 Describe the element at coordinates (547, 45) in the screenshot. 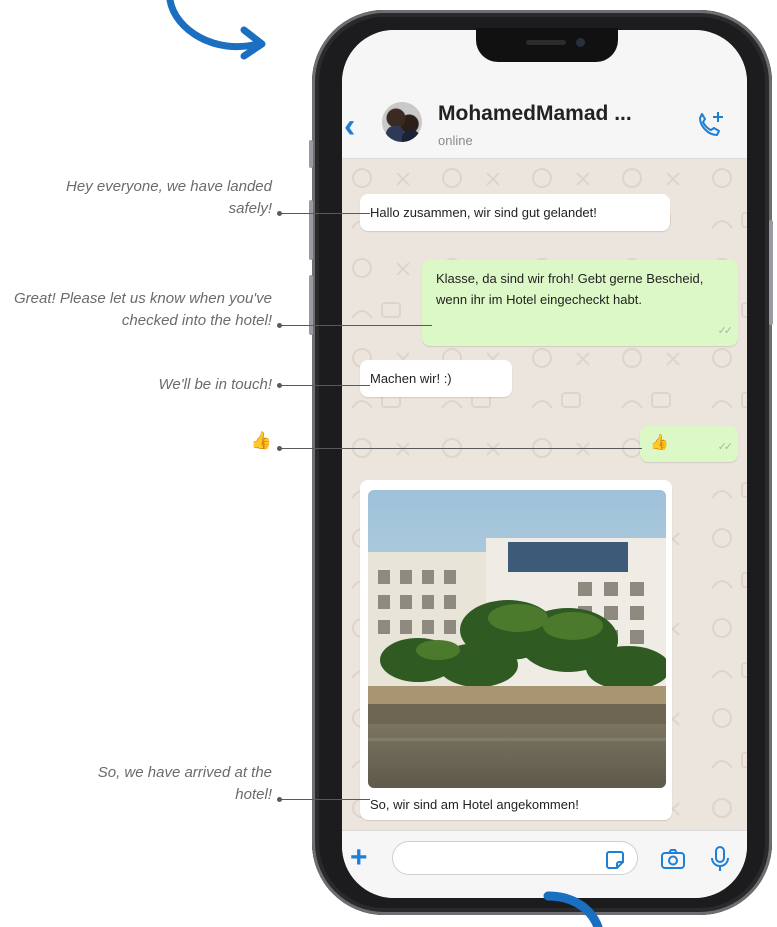

I see `phone-notch` at that location.